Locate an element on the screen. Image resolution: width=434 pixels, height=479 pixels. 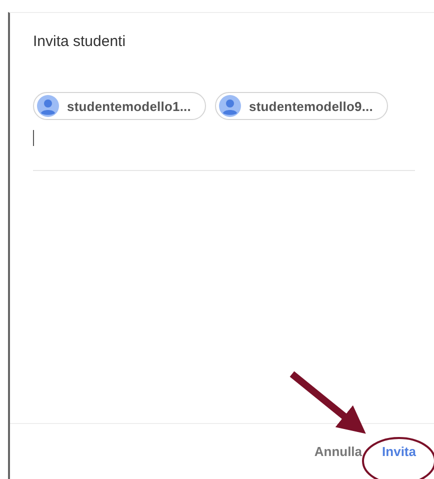
cancel-button: Annulla is located at coordinates (338, 451).